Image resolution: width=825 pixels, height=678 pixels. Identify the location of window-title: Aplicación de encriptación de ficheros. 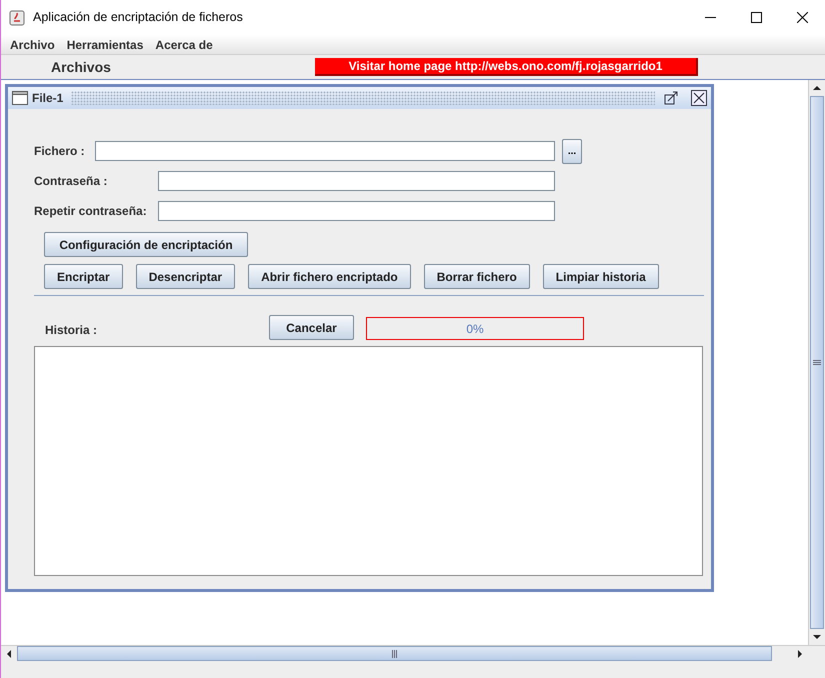
(138, 17).